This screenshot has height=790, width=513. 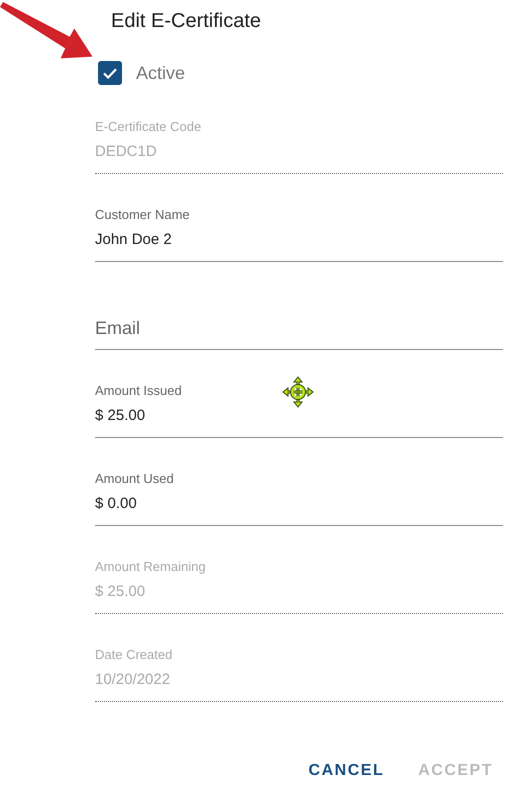 I want to click on input-field: $ 0.00, so click(x=299, y=510).